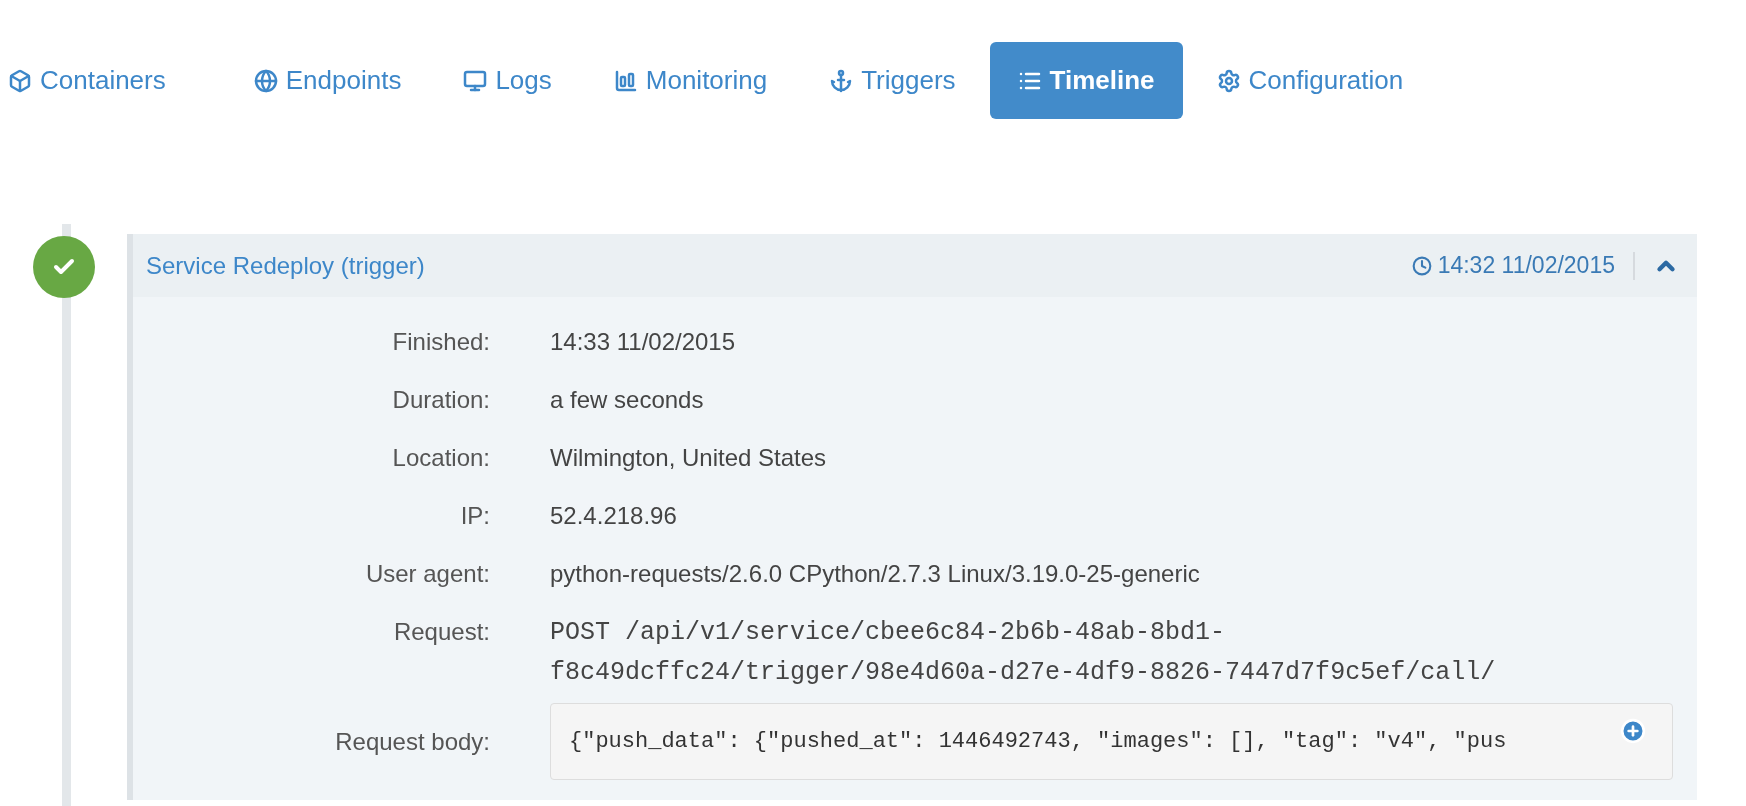 Image resolution: width=1746 pixels, height=806 pixels. What do you see at coordinates (110, 80) in the screenshot?
I see `nav-tab: Containers` at bounding box center [110, 80].